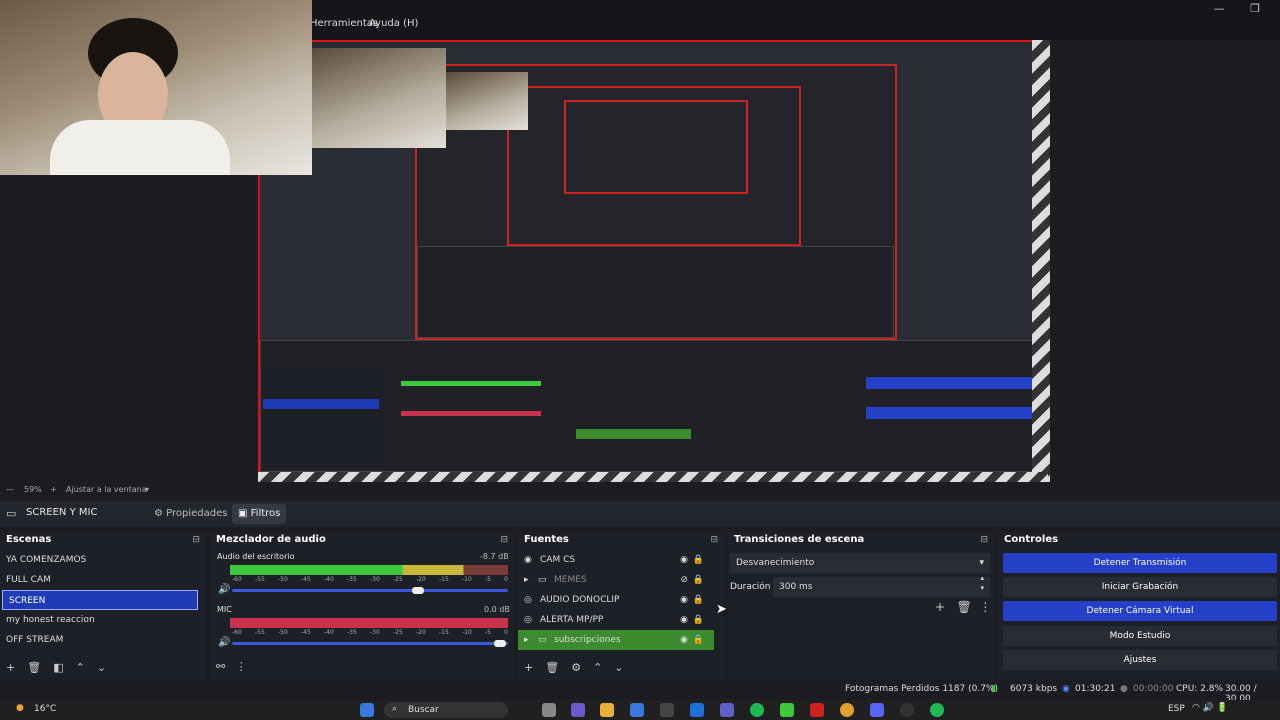  Describe the element at coordinates (53, 489) in the screenshot. I see `zoom-in-icon: +` at that location.